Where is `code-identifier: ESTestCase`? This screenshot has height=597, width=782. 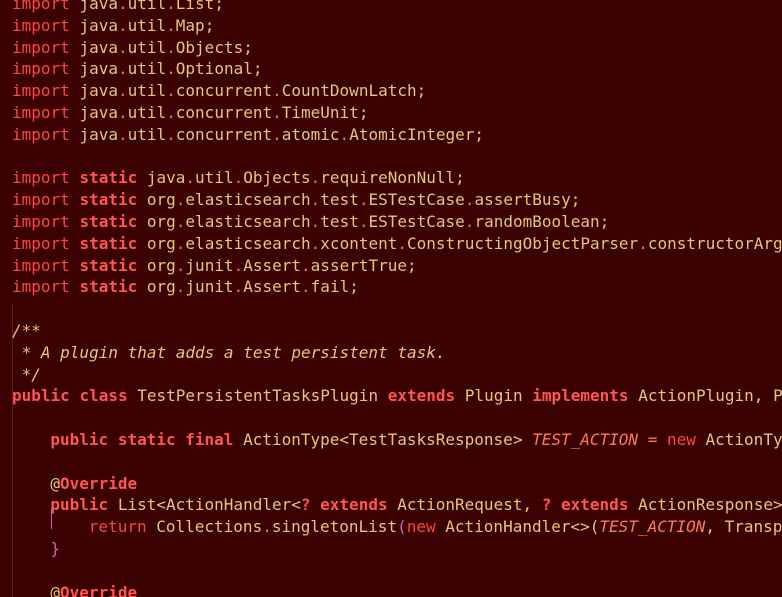
code-identifier: ESTestCase is located at coordinates (416, 221).